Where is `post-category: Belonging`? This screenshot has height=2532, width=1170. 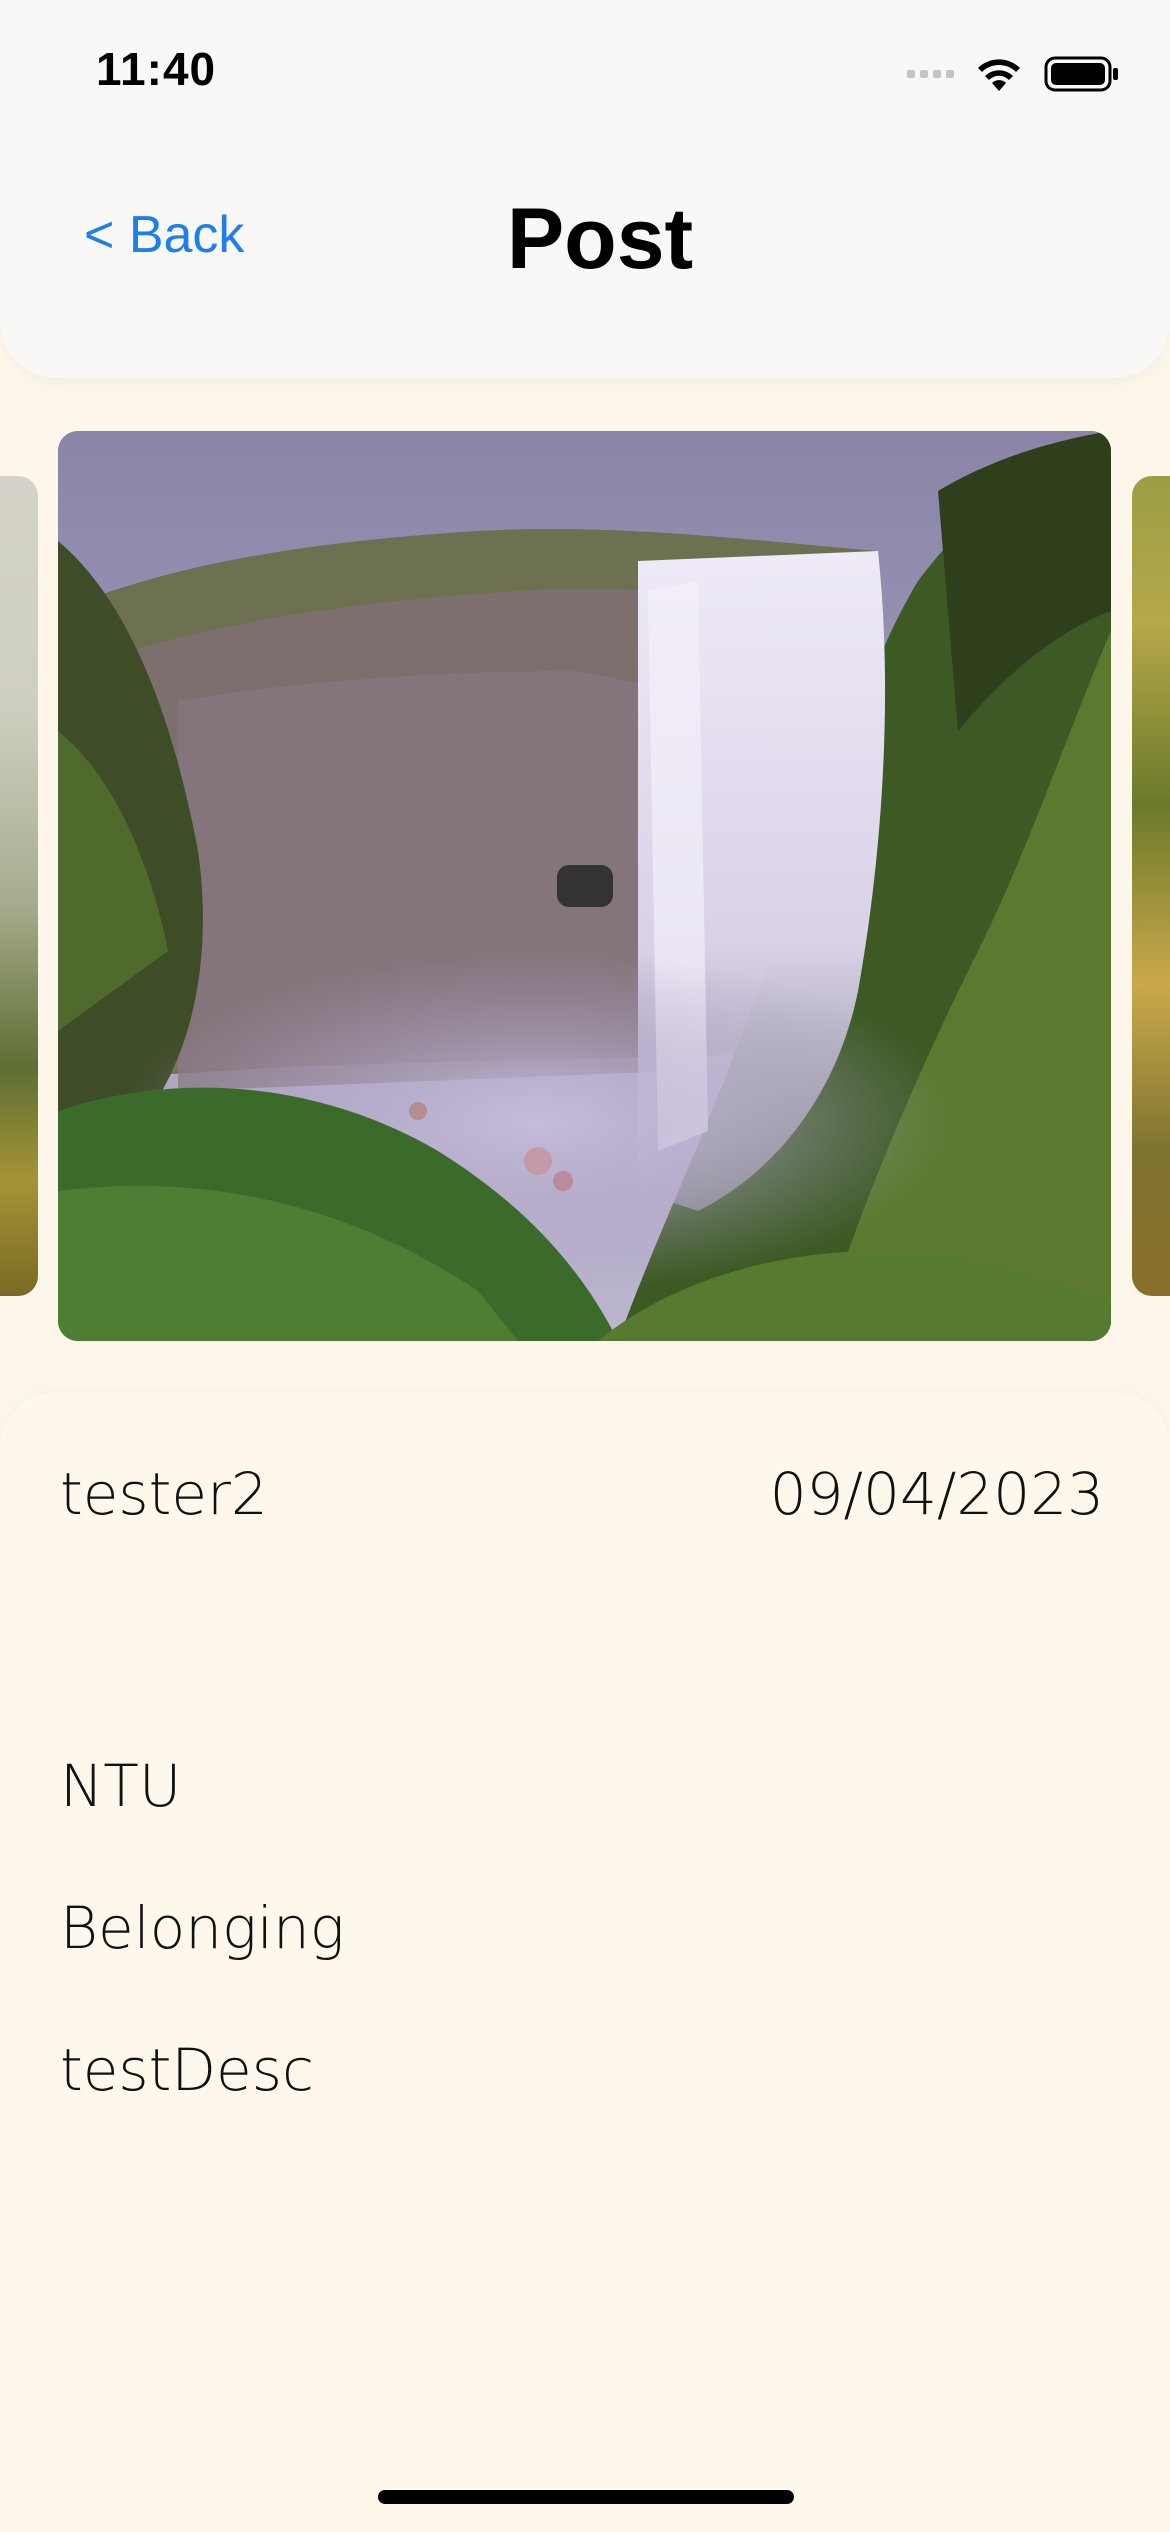 post-category: Belonging is located at coordinates (202, 1928).